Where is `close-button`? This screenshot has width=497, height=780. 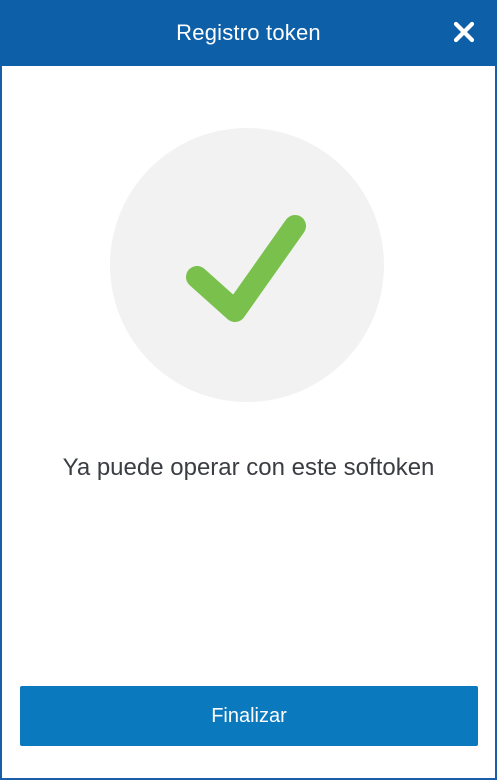
close-button is located at coordinates (464, 32).